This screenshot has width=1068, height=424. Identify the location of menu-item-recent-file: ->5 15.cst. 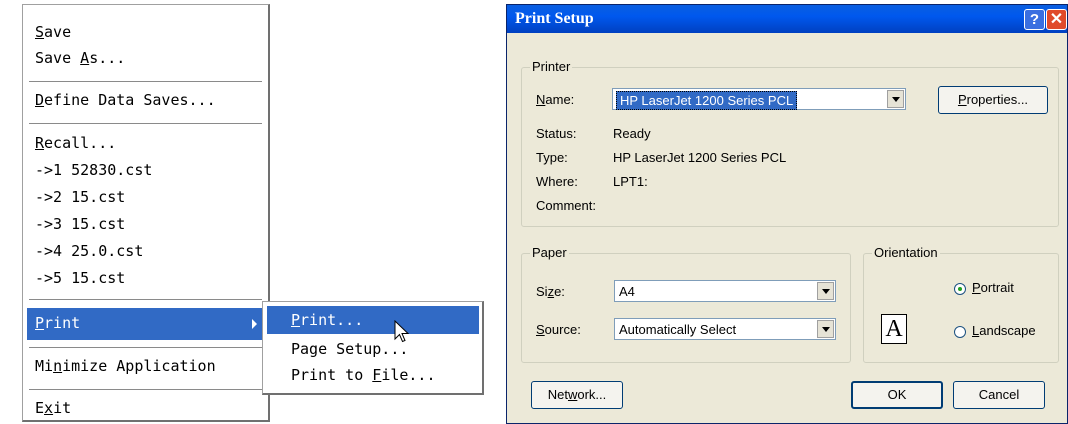
(80, 278).